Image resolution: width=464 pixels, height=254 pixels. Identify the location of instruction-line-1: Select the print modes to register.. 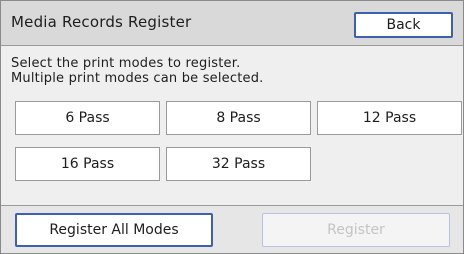
(126, 63).